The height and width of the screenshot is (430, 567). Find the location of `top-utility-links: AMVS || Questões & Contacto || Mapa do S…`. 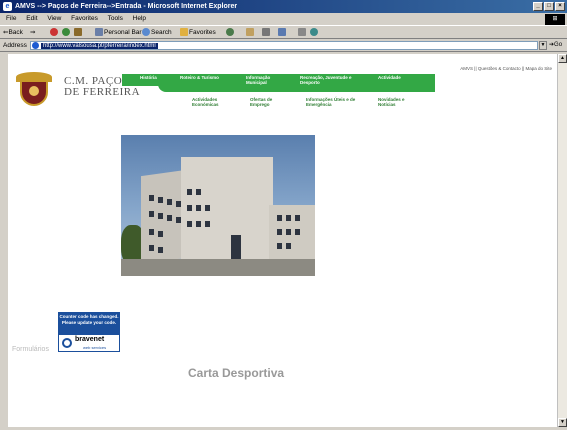

top-utility-links: AMVS || Questões & Contacto || Mapa do S… is located at coordinates (506, 68).